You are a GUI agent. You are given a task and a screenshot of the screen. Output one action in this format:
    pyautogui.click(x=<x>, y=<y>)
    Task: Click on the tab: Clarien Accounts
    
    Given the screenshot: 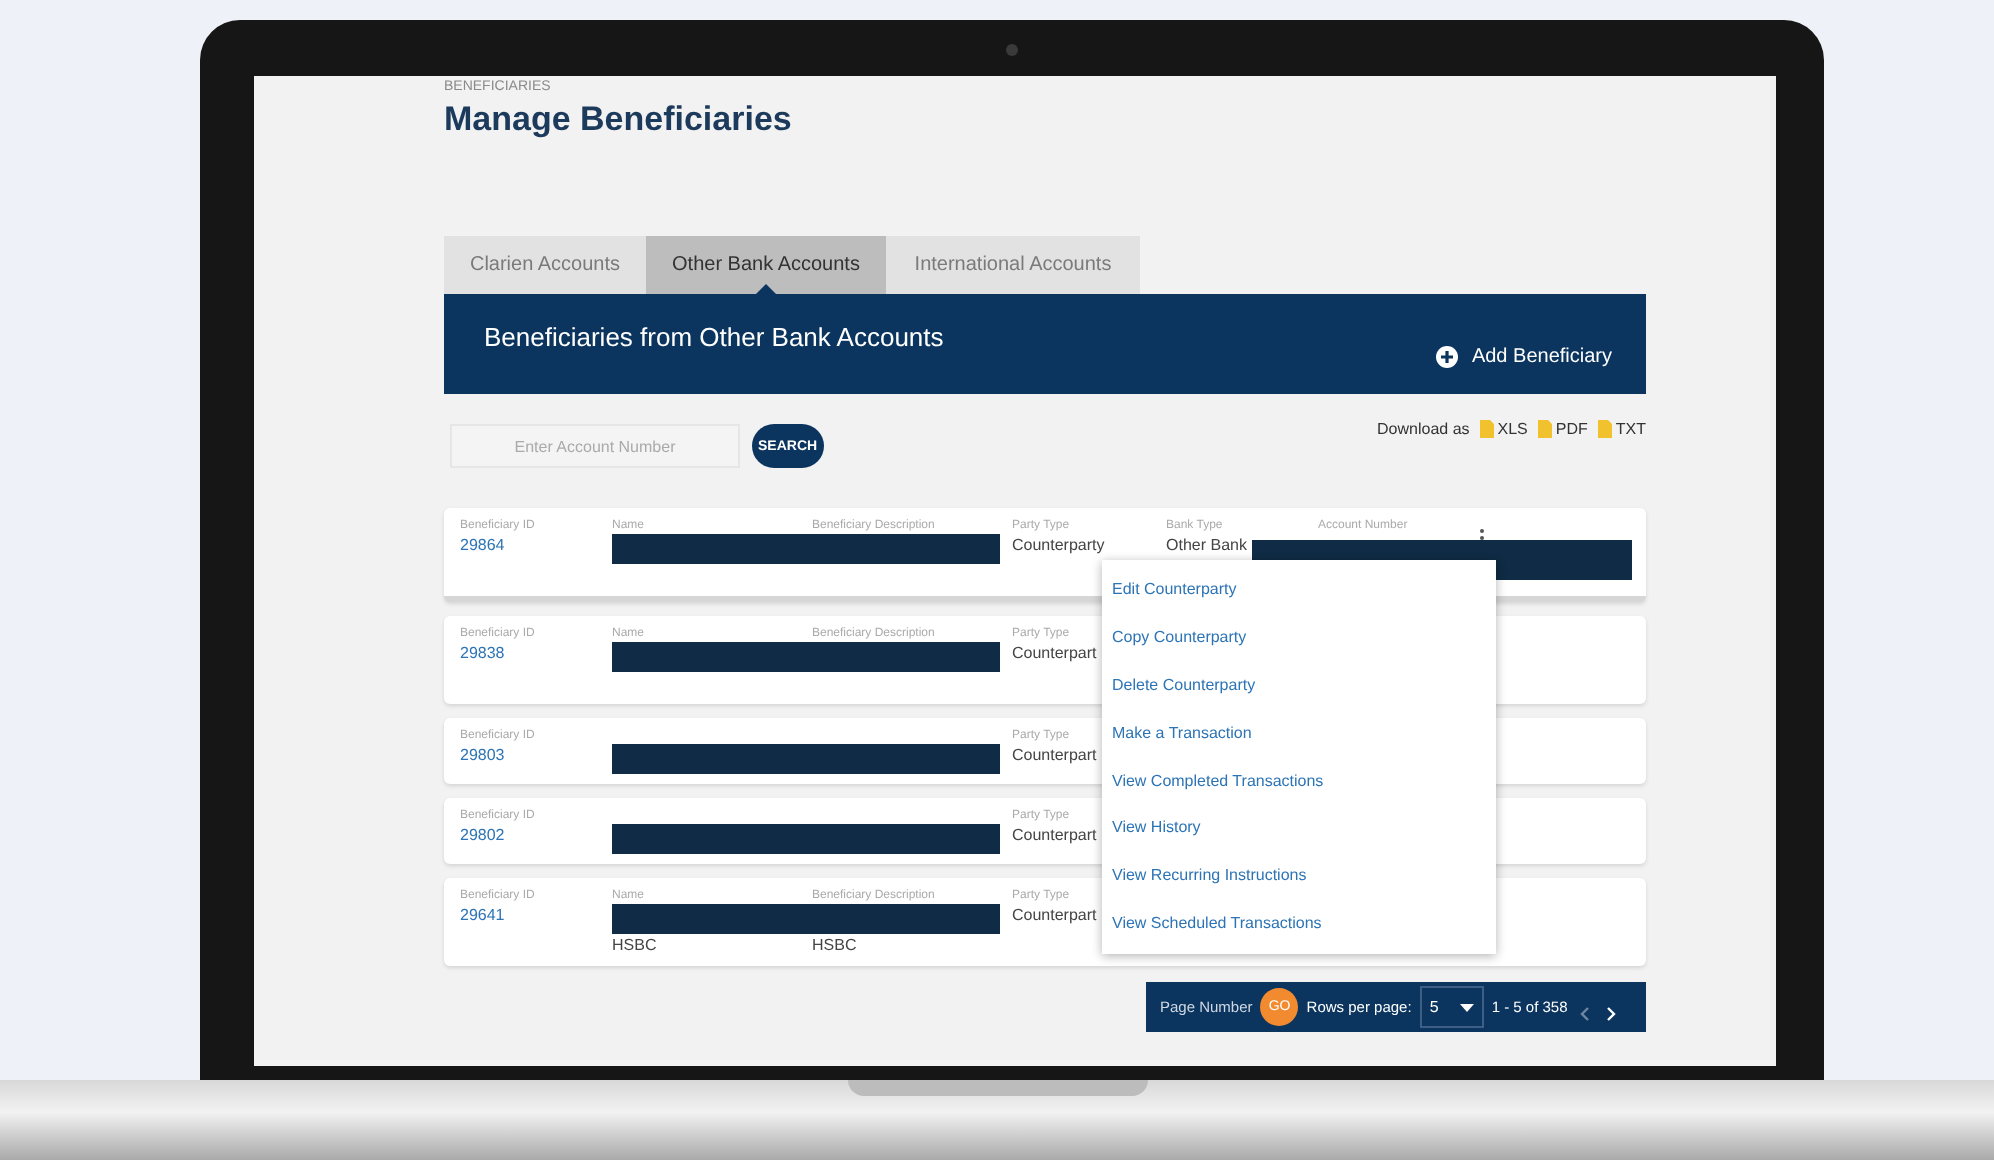 What is the action you would take?
    pyautogui.click(x=545, y=265)
    